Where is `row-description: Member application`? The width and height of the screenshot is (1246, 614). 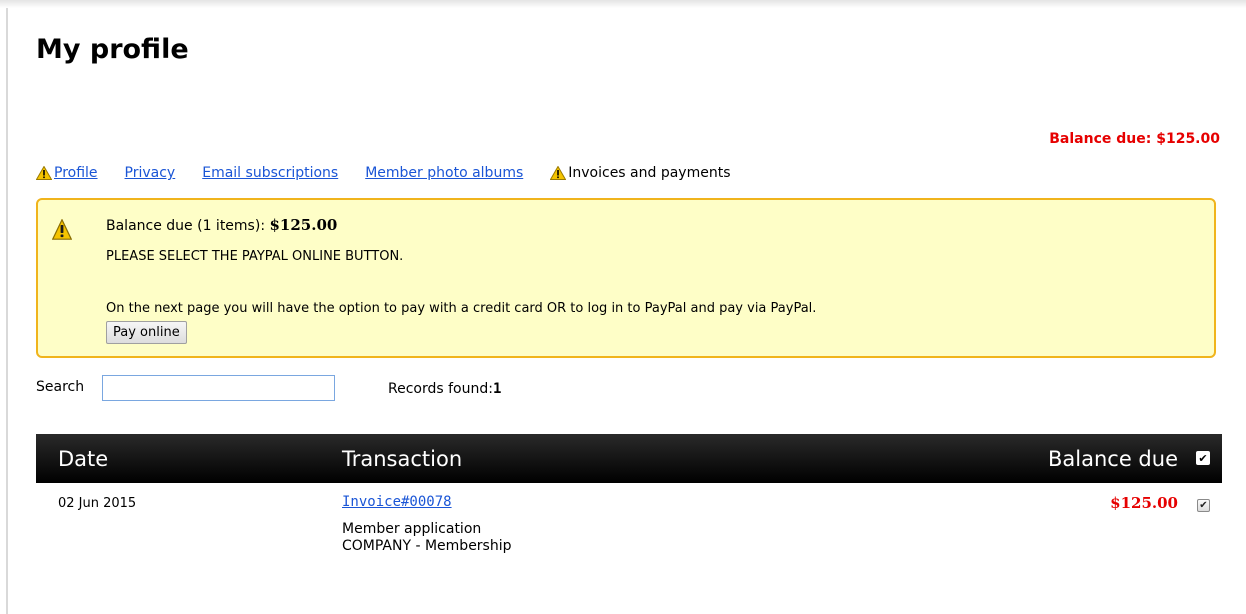 row-description: Member application is located at coordinates (412, 529).